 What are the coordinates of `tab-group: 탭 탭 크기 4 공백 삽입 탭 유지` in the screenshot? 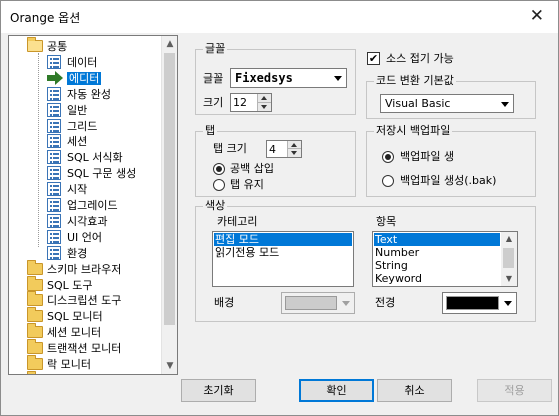 It's located at (275, 160).